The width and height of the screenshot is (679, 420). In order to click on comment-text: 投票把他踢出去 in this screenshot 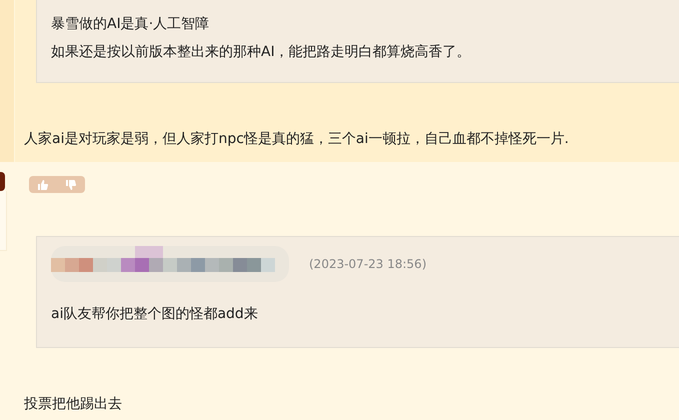, I will do `click(73, 404)`.